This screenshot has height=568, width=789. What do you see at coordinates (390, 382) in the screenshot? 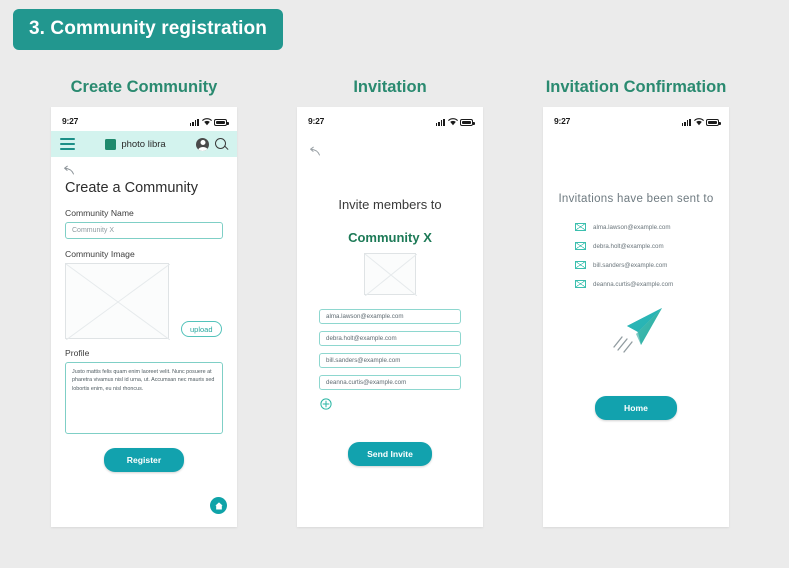
I see `invite-email-input: deanna.curtis@example.com` at bounding box center [390, 382].